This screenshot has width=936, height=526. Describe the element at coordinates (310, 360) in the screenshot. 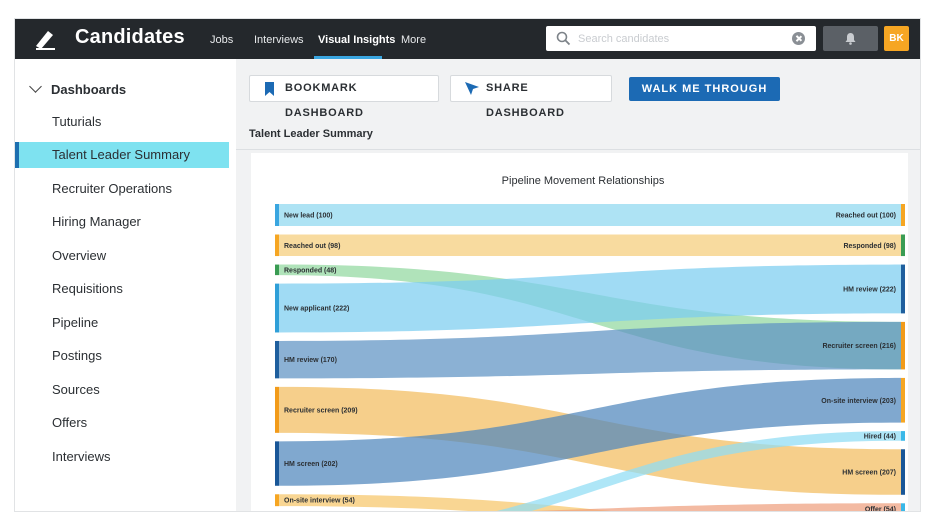

I see `source-node-label: HM review (170)` at that location.